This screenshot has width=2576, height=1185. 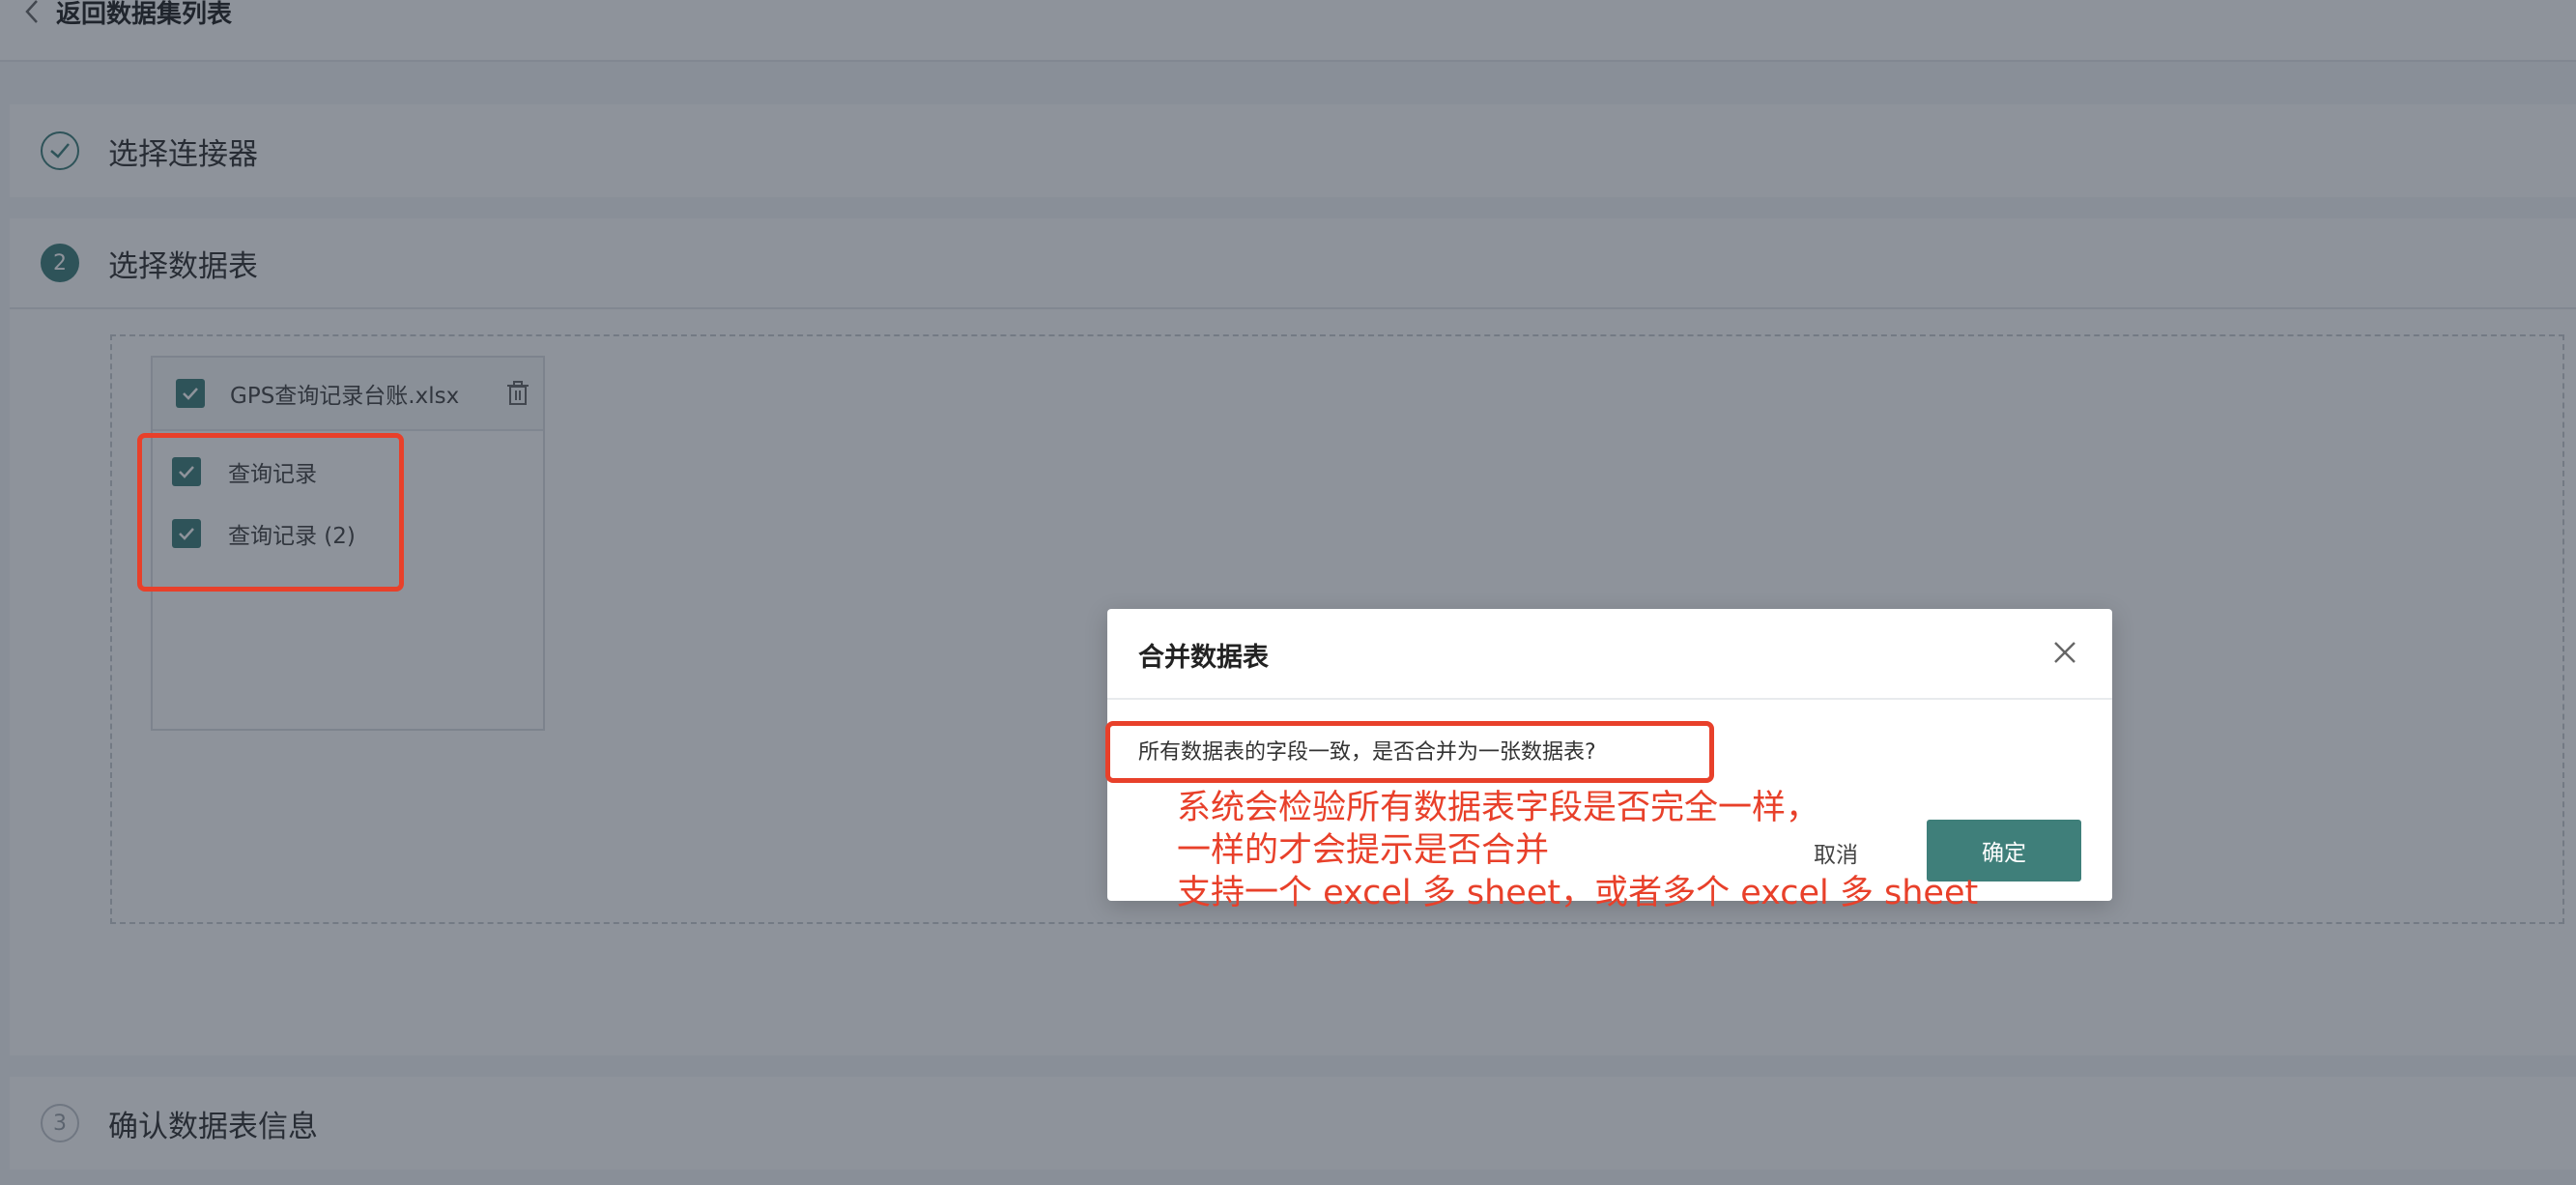 I want to click on annotation-highlight-sheets, so click(x=271, y=513).